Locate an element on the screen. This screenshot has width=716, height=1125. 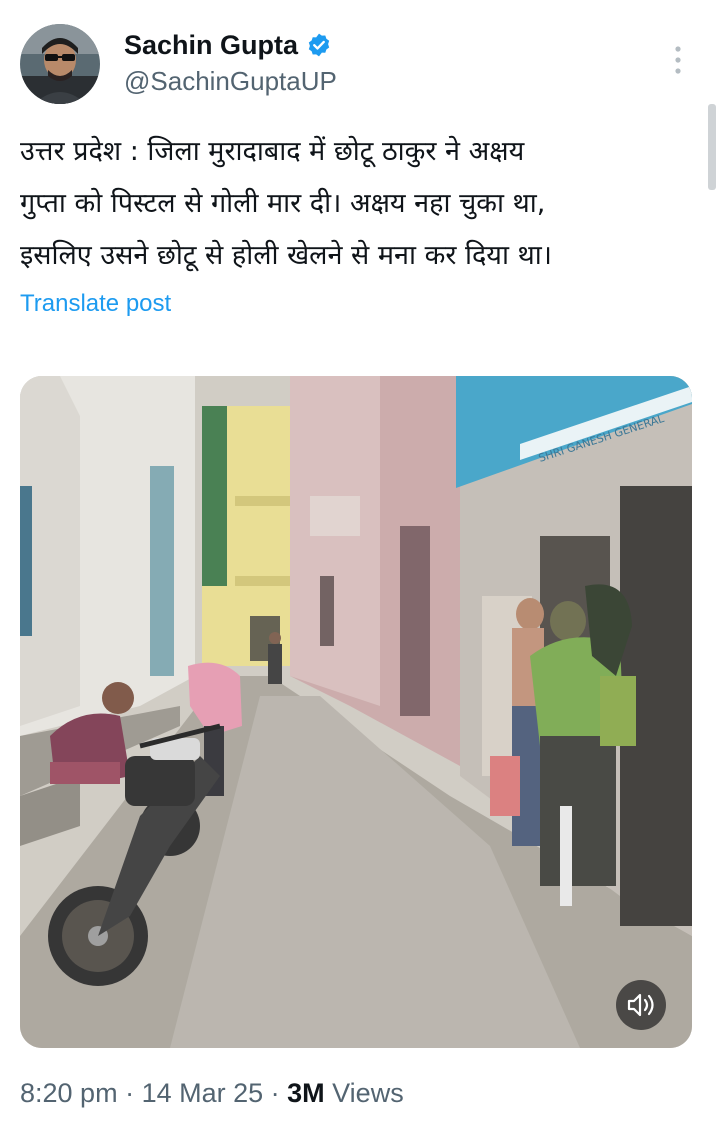
author-name-row: Sachin Gupta is located at coordinates (228, 45).